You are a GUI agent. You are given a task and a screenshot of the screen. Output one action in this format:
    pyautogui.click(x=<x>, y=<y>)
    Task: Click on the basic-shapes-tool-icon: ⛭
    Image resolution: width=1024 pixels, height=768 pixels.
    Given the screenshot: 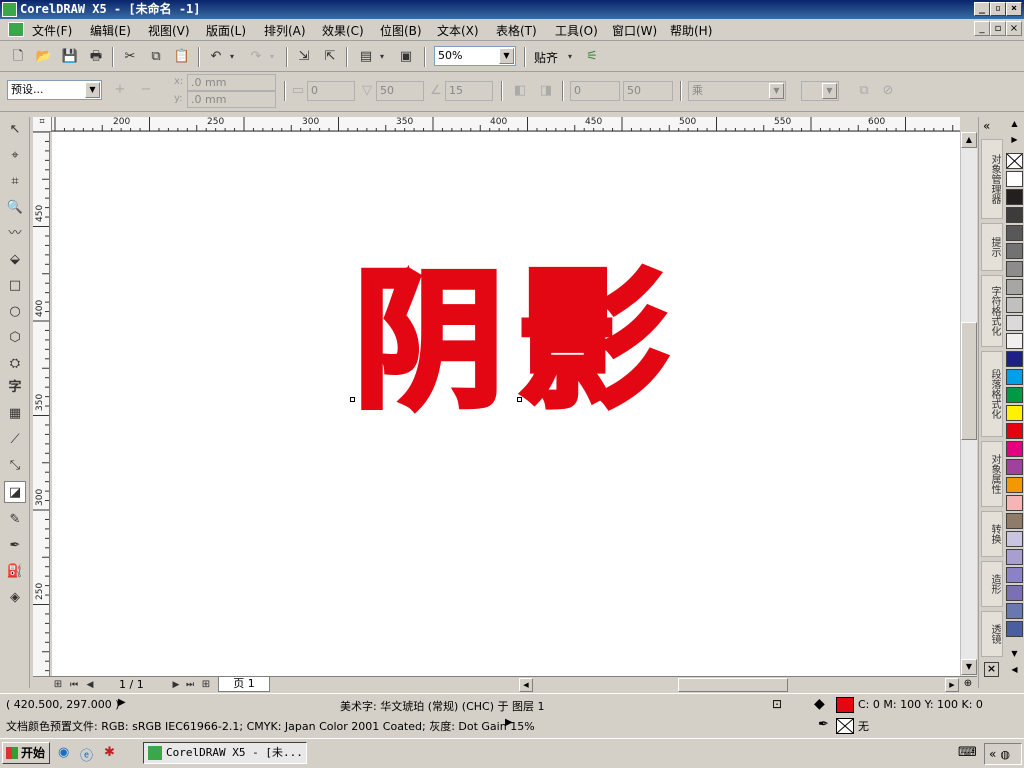 What is the action you would take?
    pyautogui.click(x=15, y=364)
    